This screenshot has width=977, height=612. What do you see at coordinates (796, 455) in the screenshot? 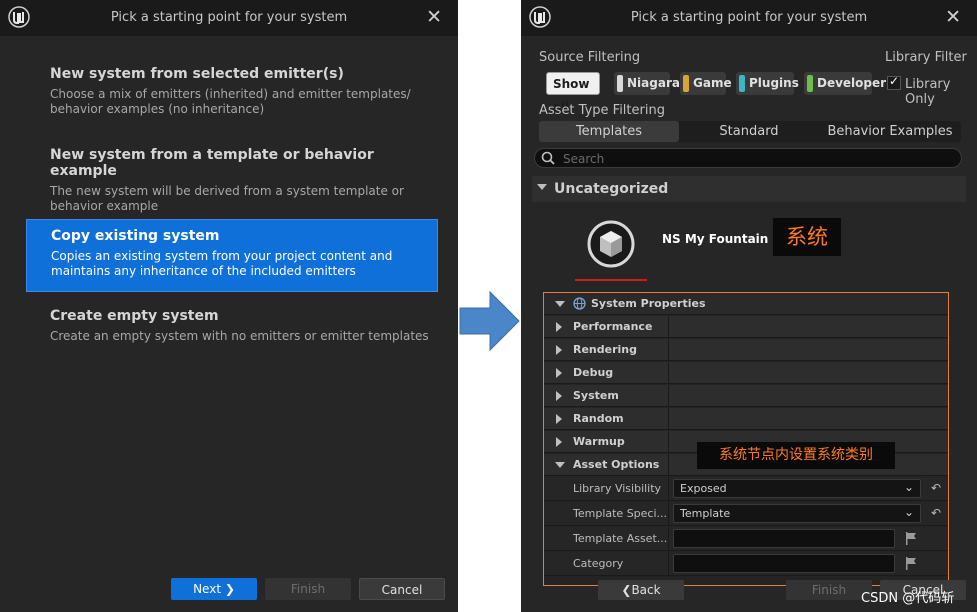
I see `annotation-category: 系统节点内设置系统类别` at bounding box center [796, 455].